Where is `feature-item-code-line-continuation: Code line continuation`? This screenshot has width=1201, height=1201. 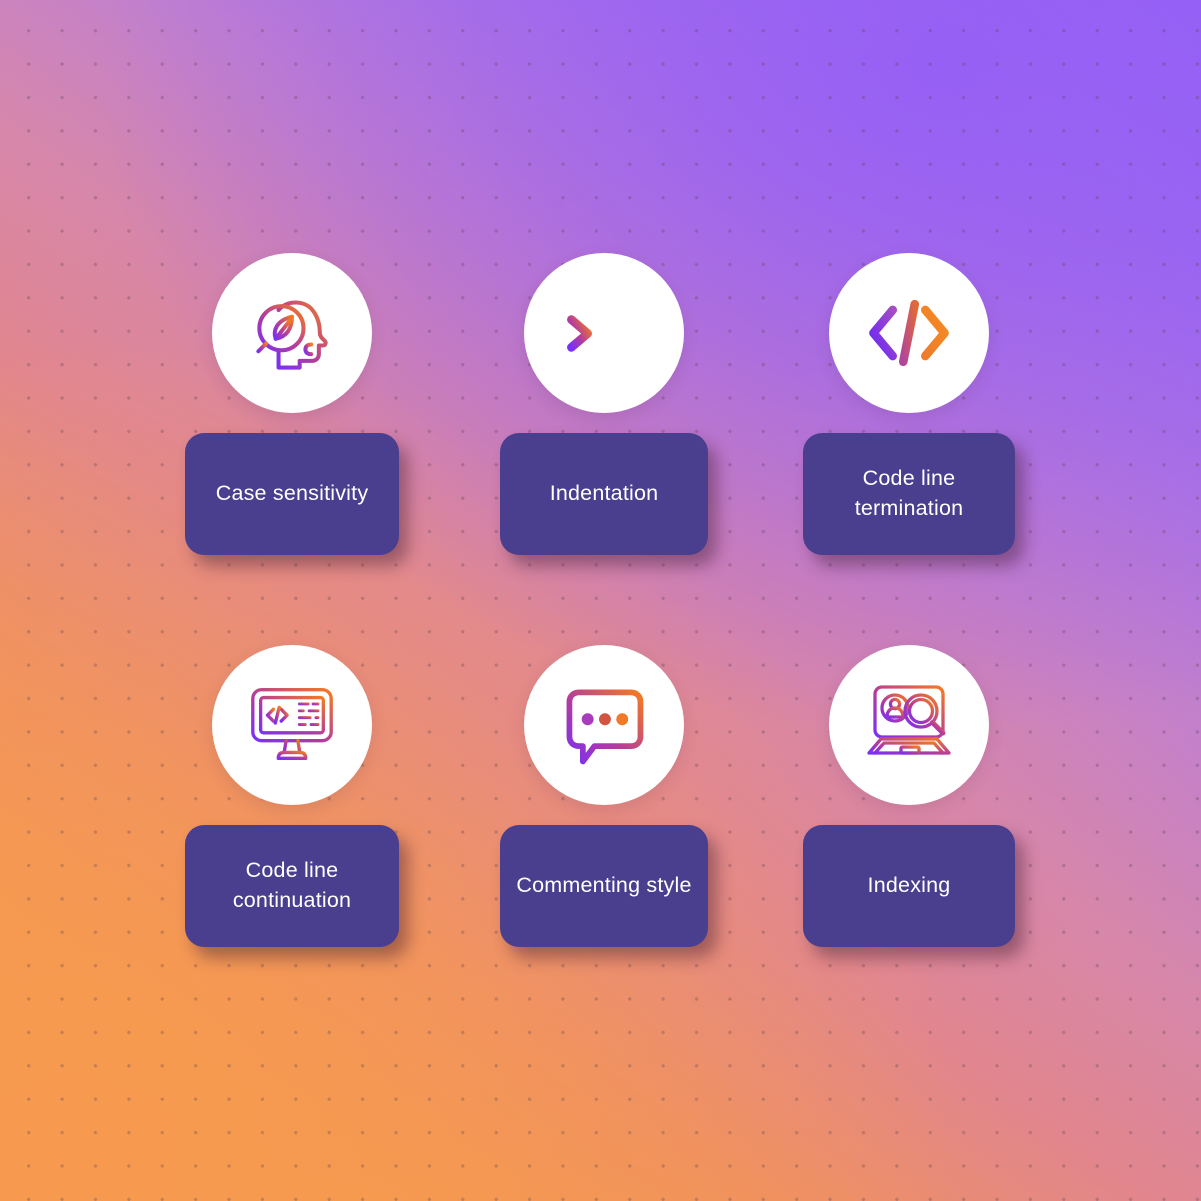
feature-item-code-line-continuation: Code line continuation is located at coordinates (292, 796).